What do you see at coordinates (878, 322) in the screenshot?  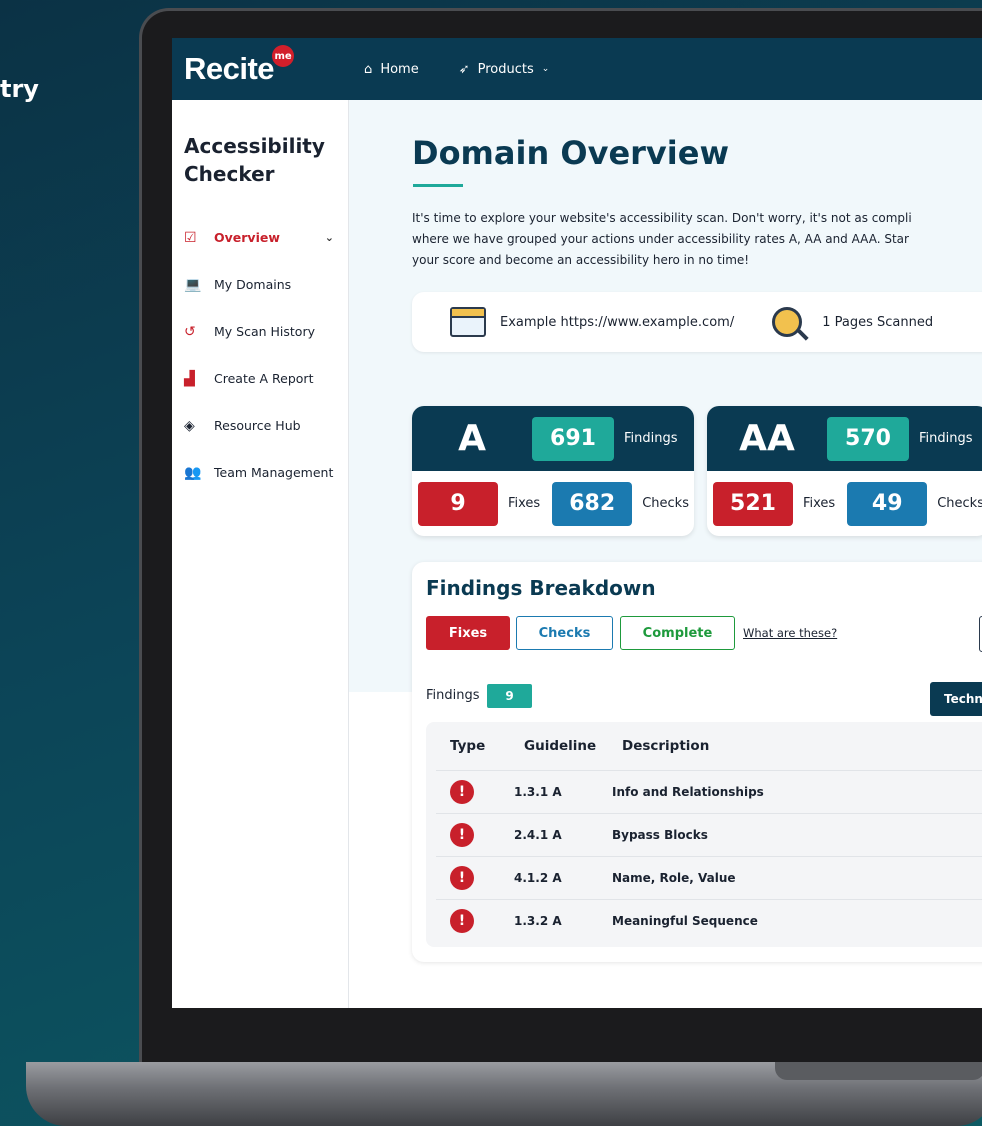 I see `pages-scanned: 1 Pages Scanned` at bounding box center [878, 322].